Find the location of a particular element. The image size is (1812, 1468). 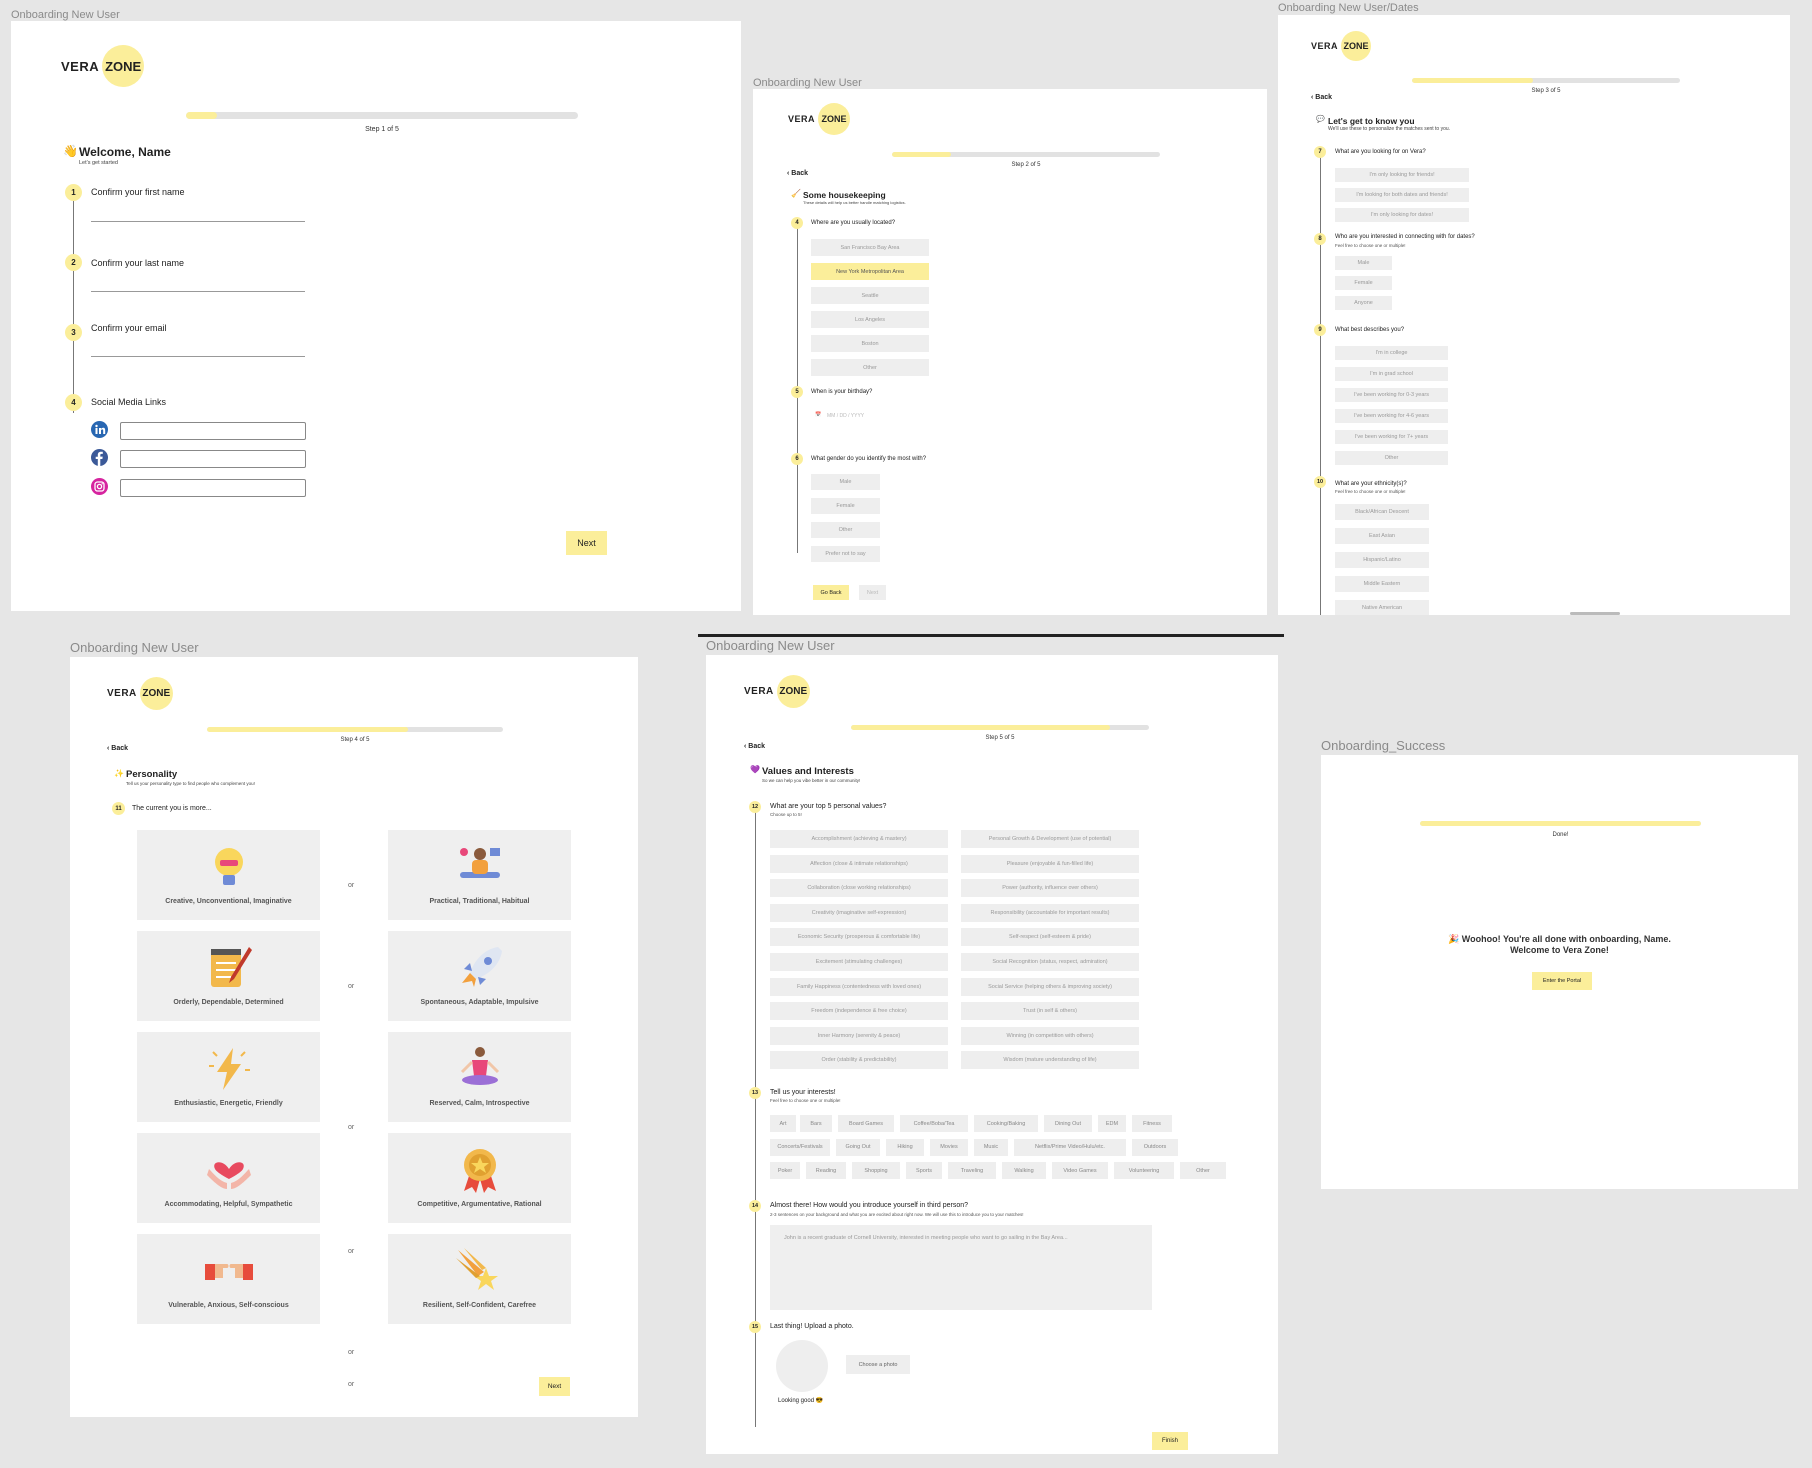

interest-chip: Shopping is located at coordinates (876, 1170).